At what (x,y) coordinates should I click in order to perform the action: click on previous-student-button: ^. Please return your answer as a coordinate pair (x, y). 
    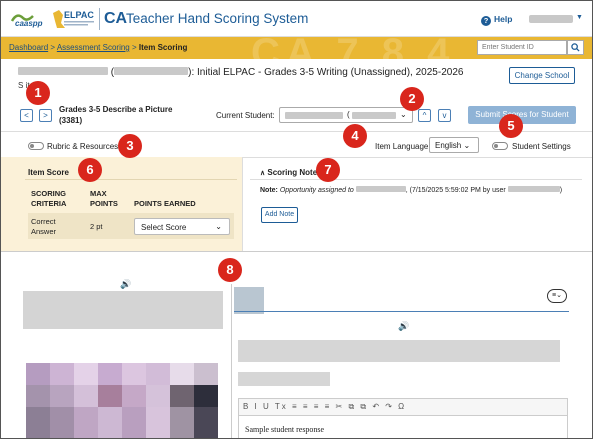
    Looking at the image, I should click on (424, 115).